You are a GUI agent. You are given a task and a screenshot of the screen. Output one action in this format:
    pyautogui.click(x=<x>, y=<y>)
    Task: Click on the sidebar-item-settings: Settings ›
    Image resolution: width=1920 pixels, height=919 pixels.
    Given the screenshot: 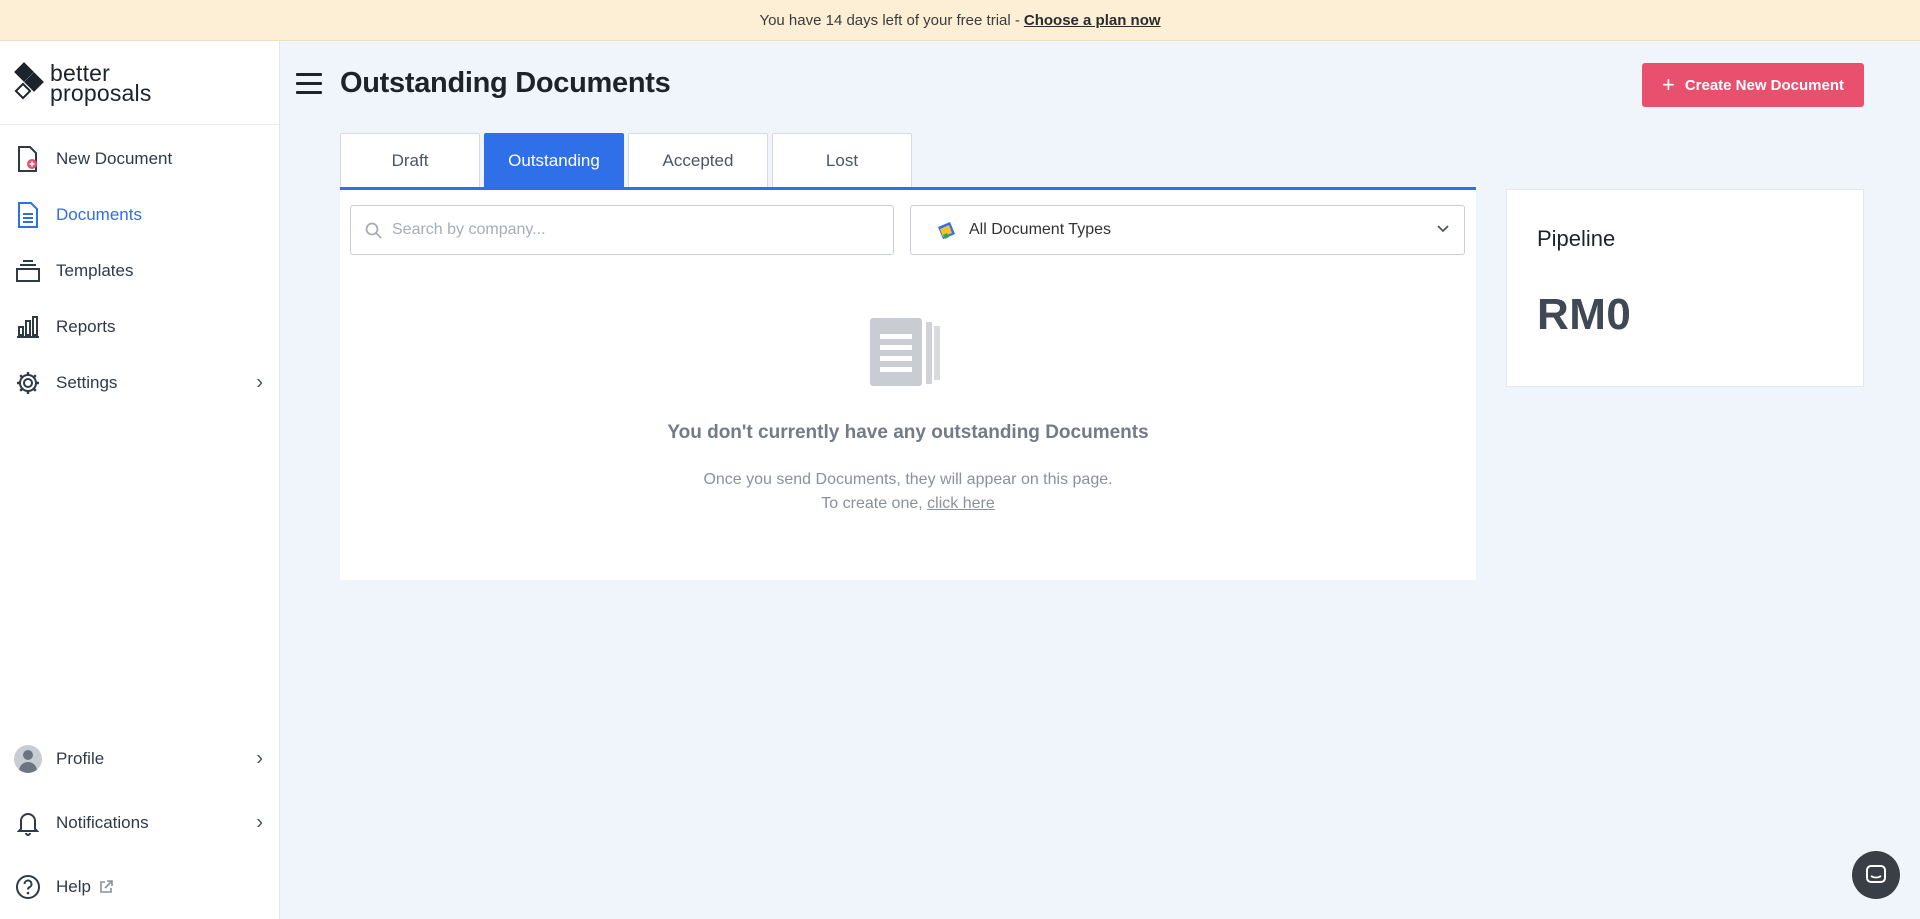 What is the action you would take?
    pyautogui.click(x=139, y=383)
    